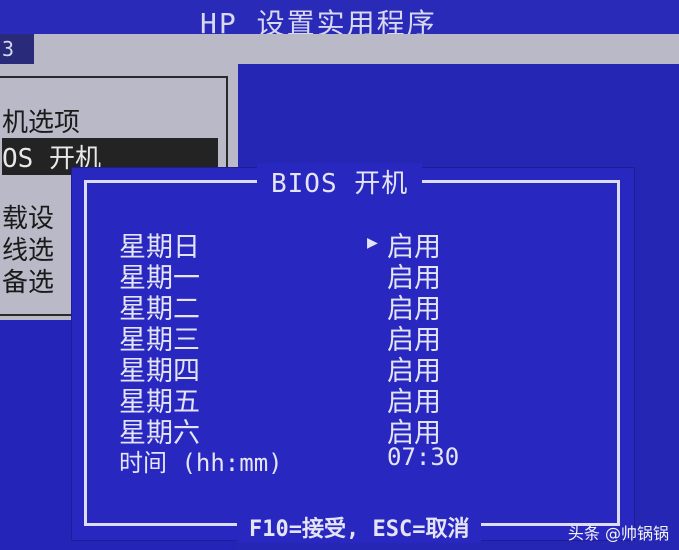 The image size is (679, 550). What do you see at coordinates (339, 20) in the screenshot?
I see `title-bar: HP 设置实用程序` at bounding box center [339, 20].